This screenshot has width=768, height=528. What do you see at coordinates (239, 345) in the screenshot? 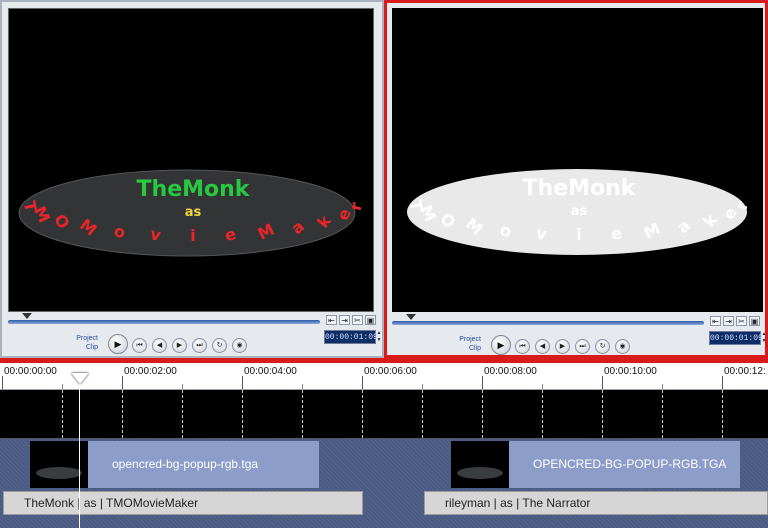
I see `left-volume-icon: ◉` at bounding box center [239, 345].